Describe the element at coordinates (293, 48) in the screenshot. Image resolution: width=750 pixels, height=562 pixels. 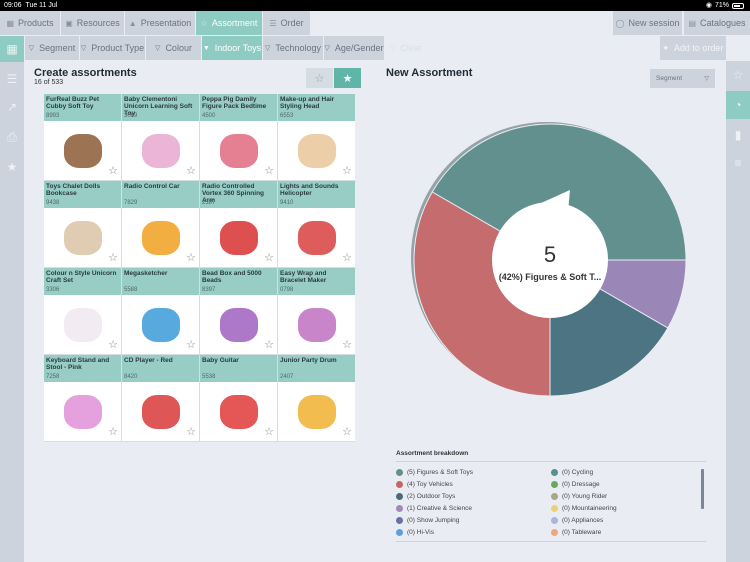
I see `filter-technology: ▽ Technology` at that location.